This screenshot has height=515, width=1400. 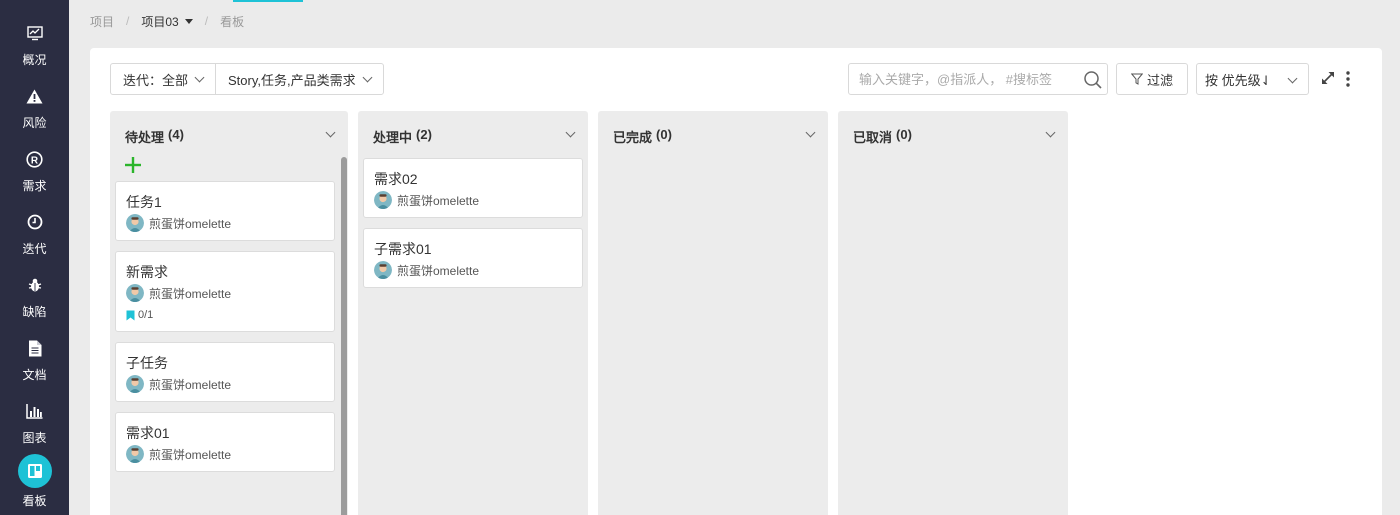 I want to click on add-card-plus-icon, so click(x=133, y=165).